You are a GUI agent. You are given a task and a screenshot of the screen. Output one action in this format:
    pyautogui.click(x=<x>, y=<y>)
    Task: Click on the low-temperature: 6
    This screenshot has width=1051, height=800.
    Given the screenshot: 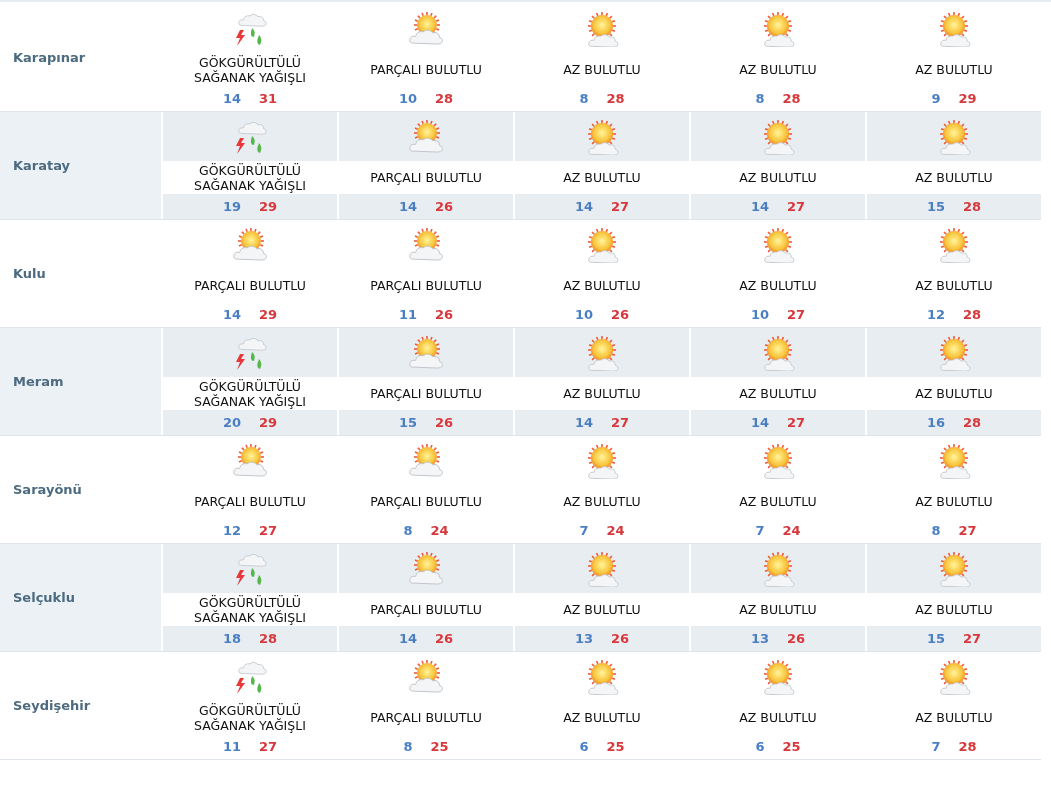 What is the action you would take?
    pyautogui.click(x=584, y=746)
    